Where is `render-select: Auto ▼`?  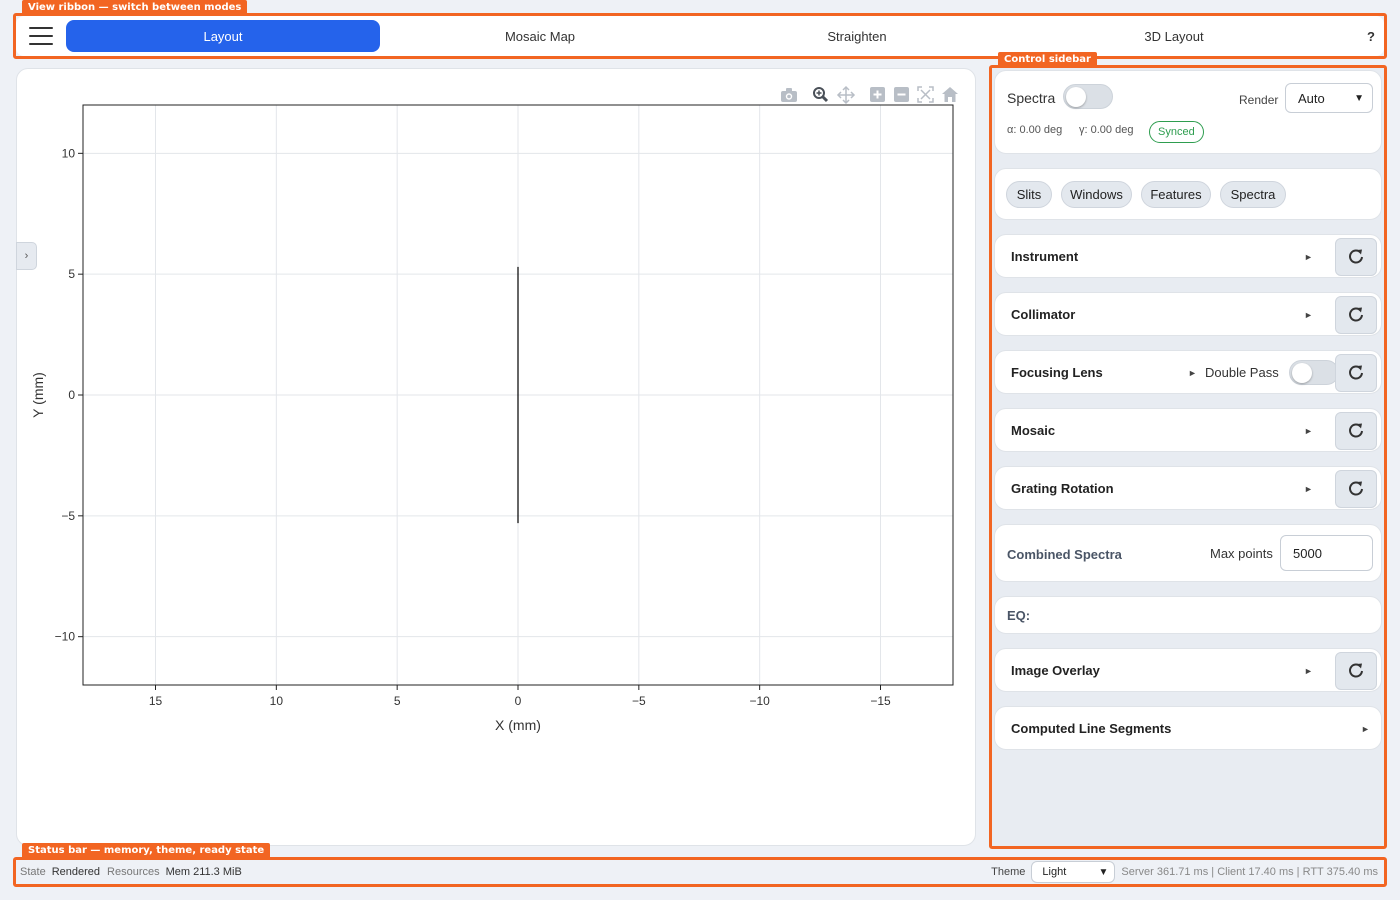 render-select: Auto ▼ is located at coordinates (1329, 98).